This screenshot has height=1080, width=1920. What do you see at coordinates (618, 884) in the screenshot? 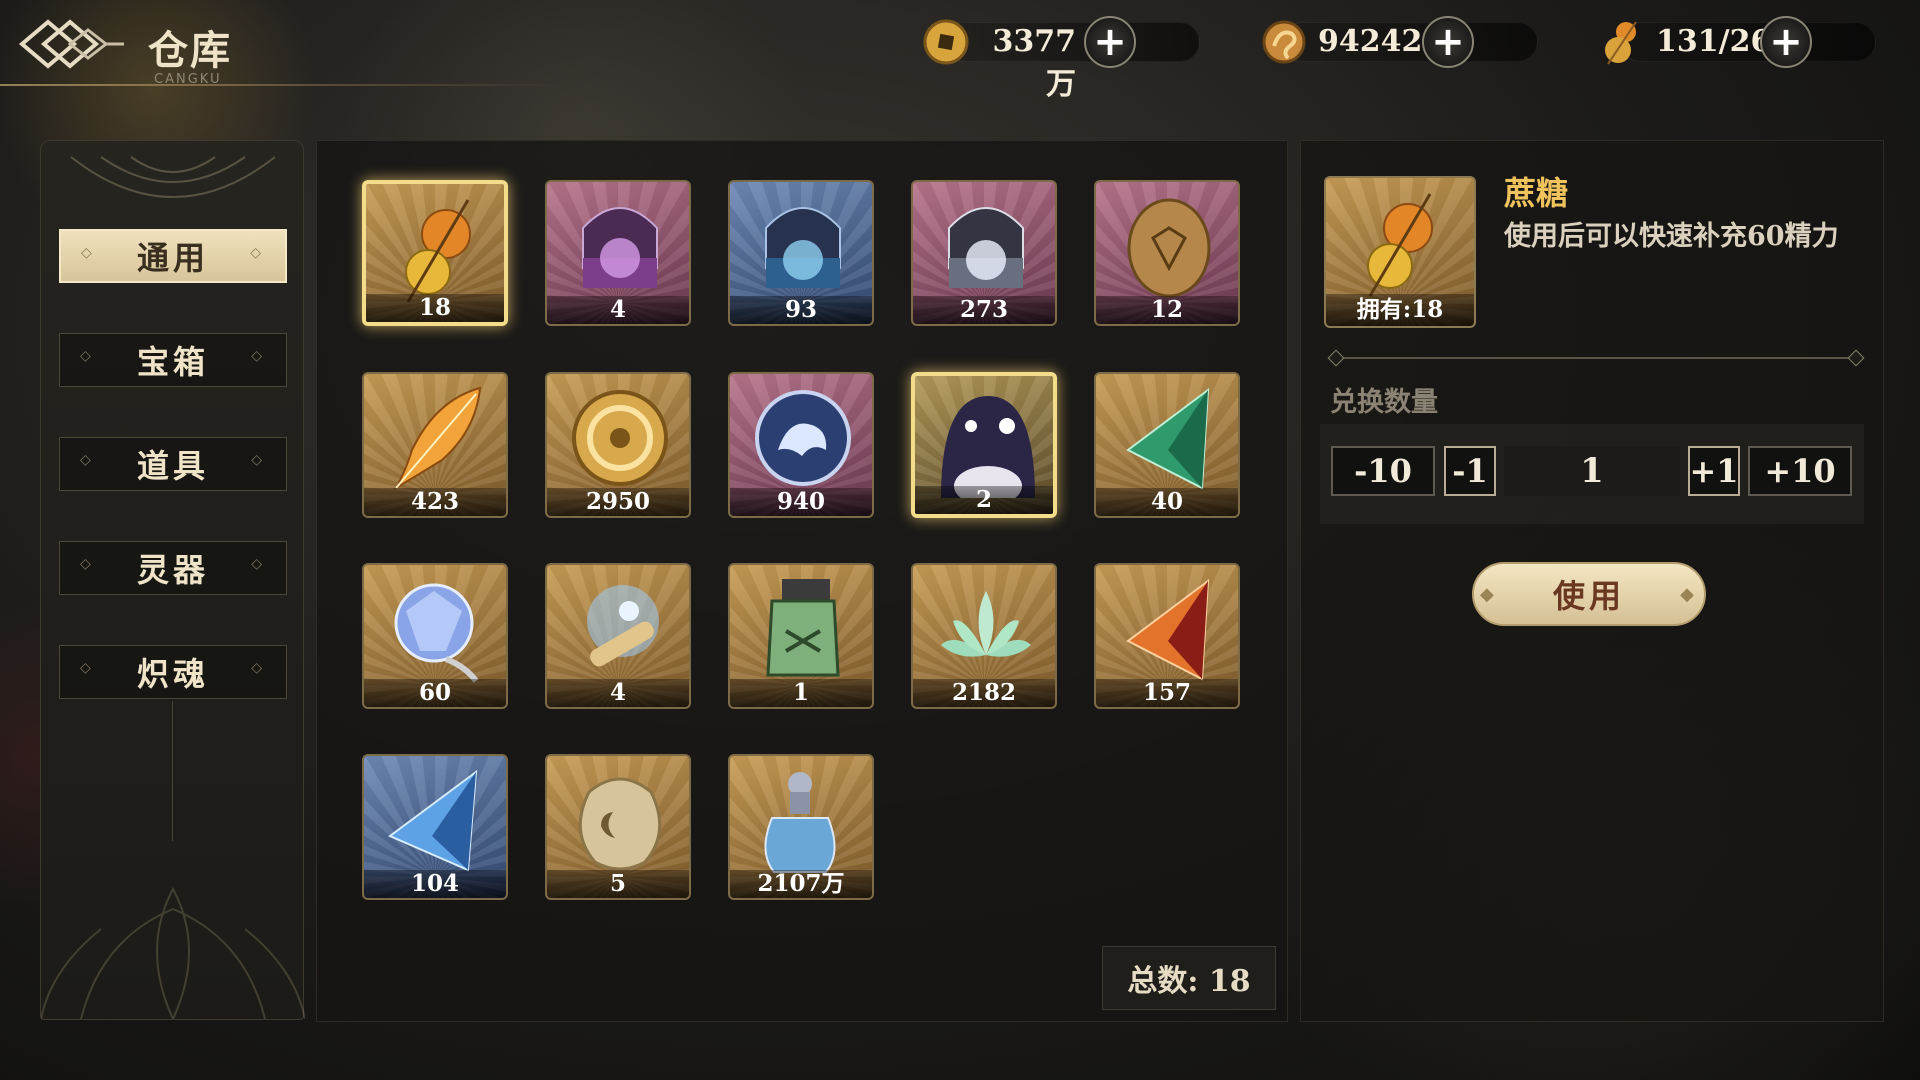
I see `item-count: 5` at bounding box center [618, 884].